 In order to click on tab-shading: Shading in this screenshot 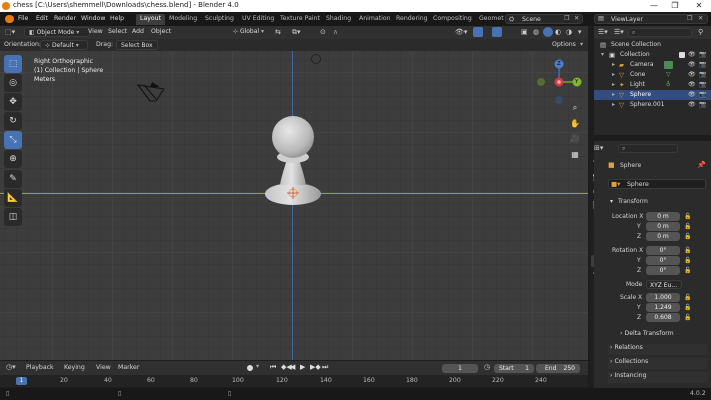, I will do `click(338, 19)`.